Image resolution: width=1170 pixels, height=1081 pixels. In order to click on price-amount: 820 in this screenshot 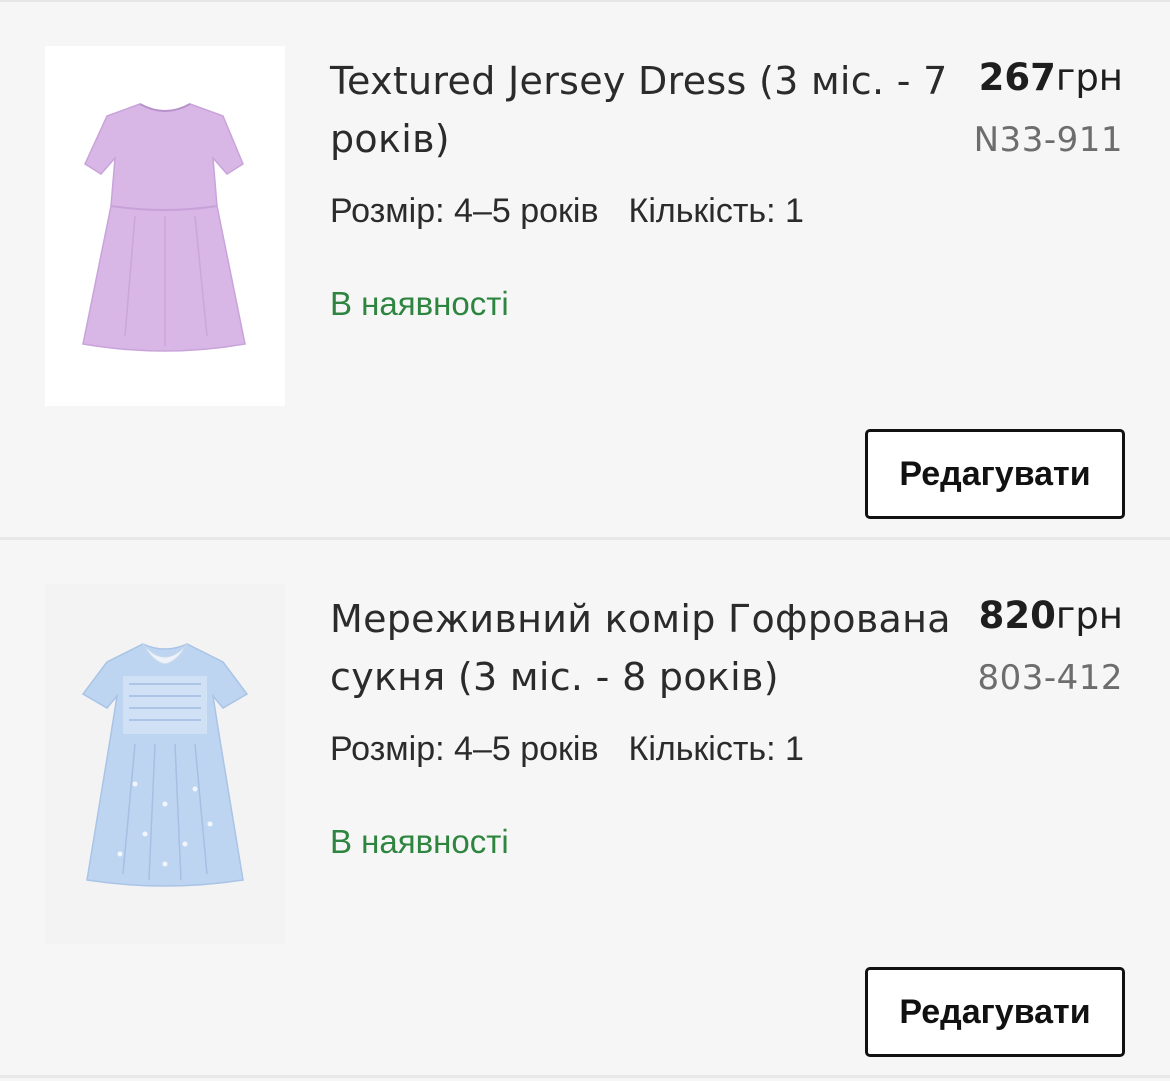, I will do `click(1017, 615)`.